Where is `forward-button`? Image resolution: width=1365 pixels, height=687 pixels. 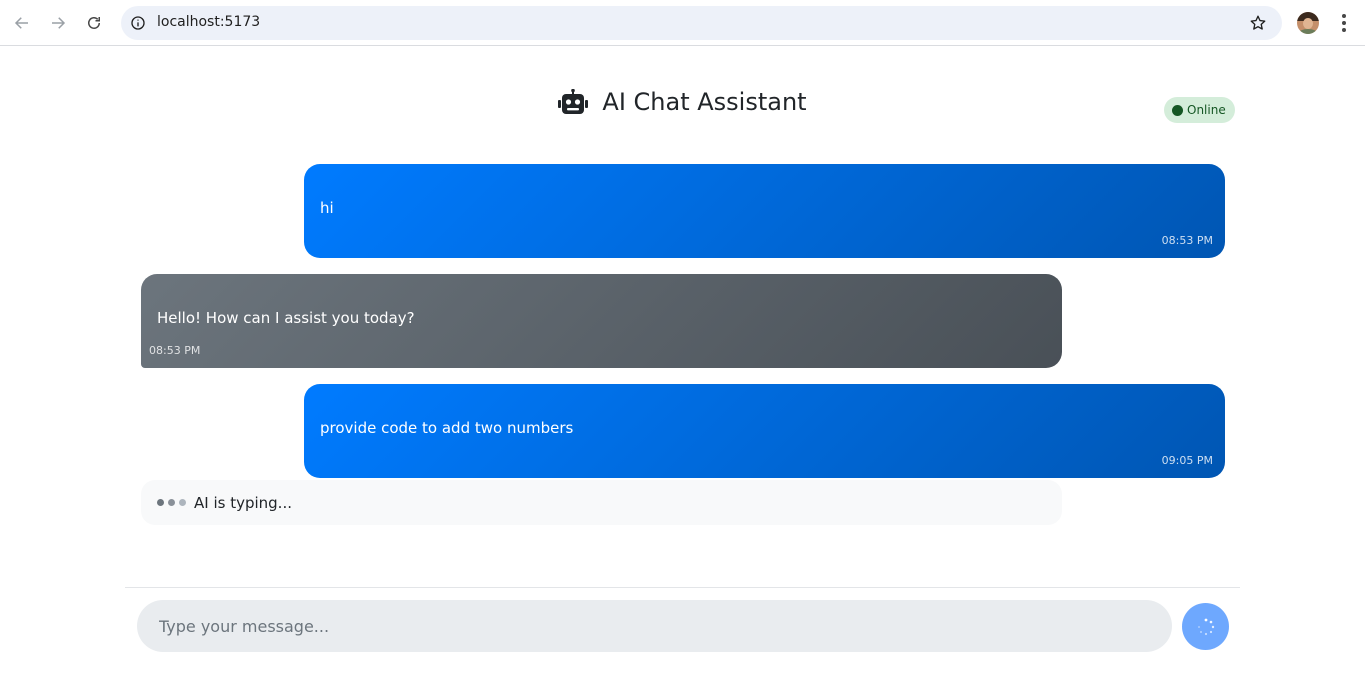
forward-button is located at coordinates (58, 23).